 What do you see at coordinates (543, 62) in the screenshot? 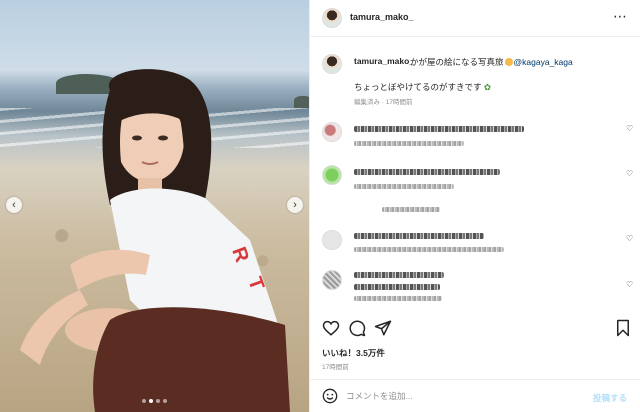
I see `mention-link: @kagaya_kaga` at bounding box center [543, 62].